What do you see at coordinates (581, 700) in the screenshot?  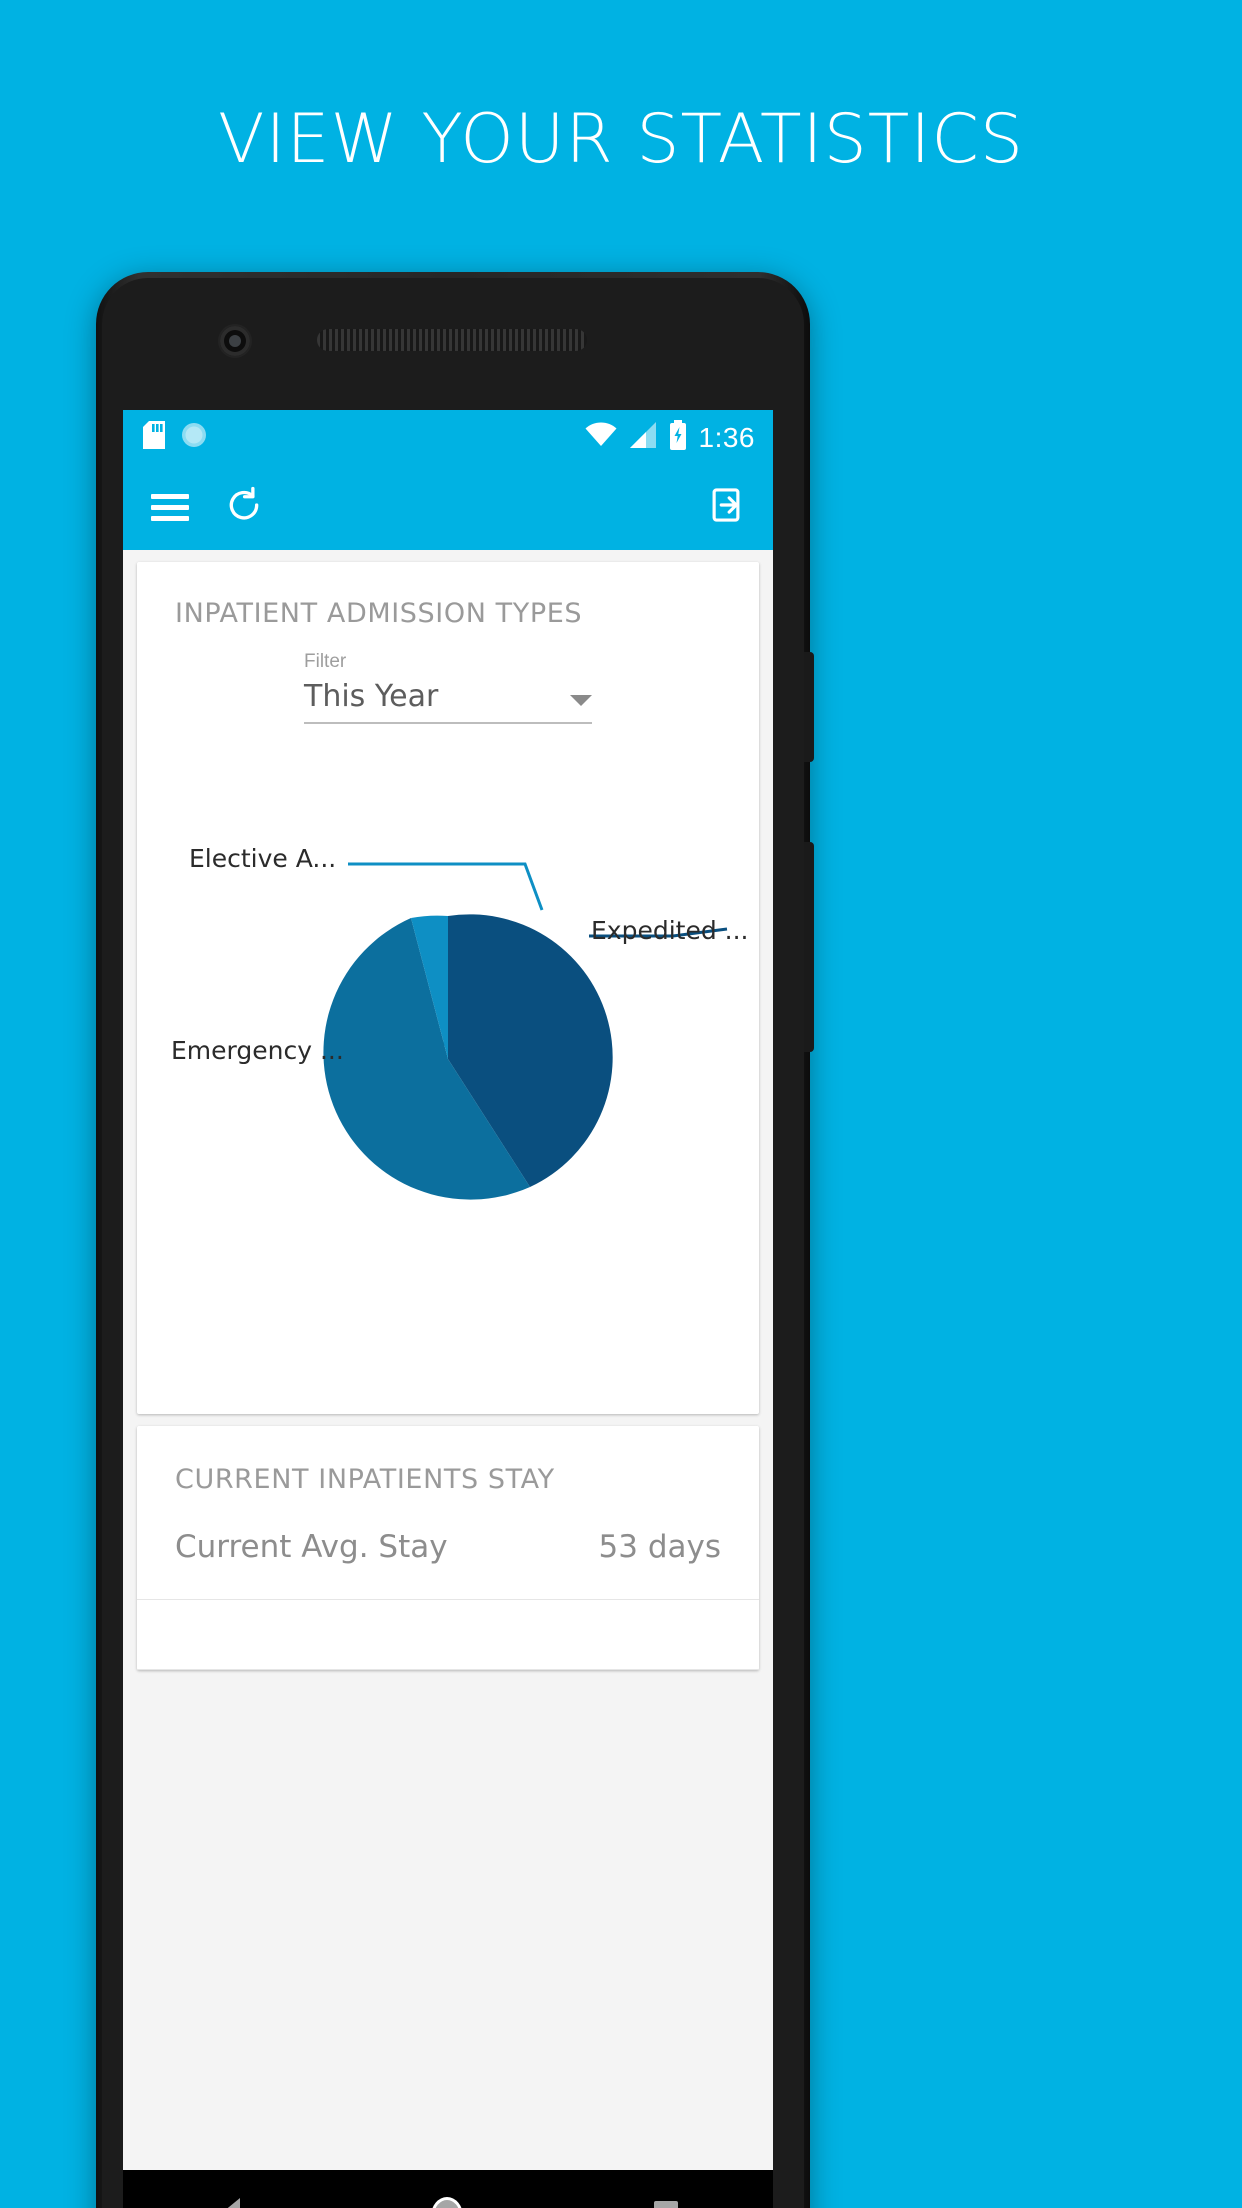 I see `chevron-down-icon` at bounding box center [581, 700].